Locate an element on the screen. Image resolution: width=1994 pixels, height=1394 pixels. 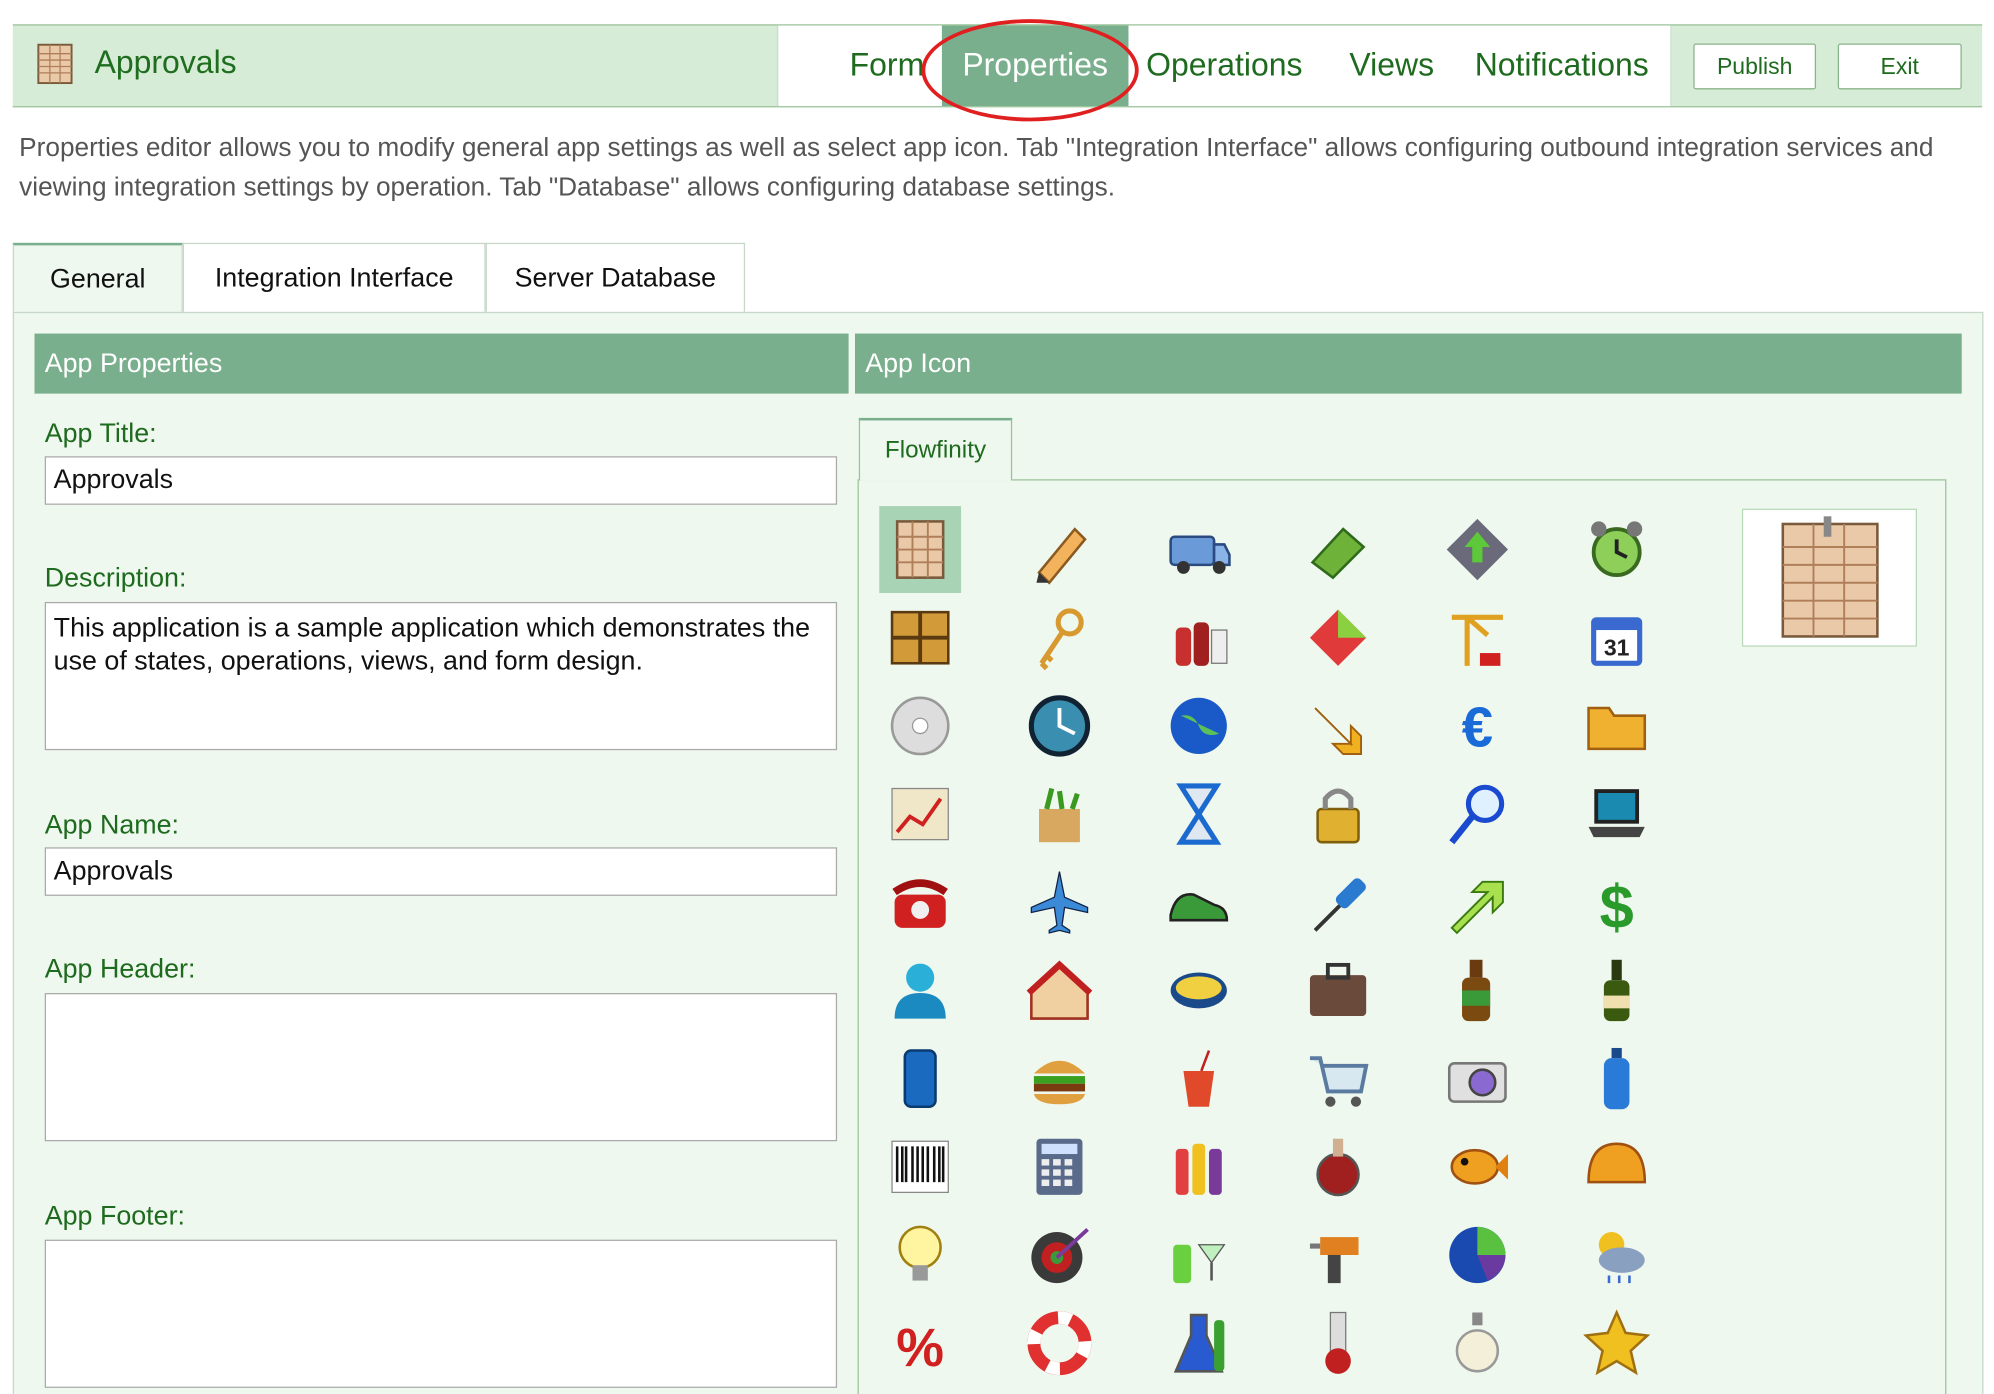
dartboard-icon is located at coordinates (1060, 1256).